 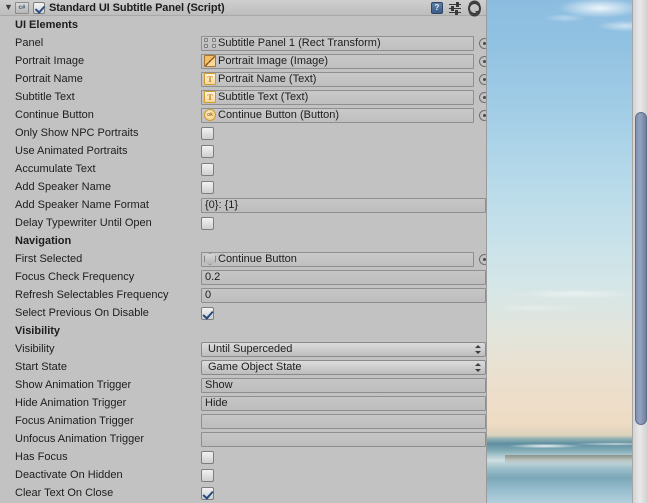 What do you see at coordinates (8, 7) in the screenshot?
I see `foldout-triangle-icon: ▼` at bounding box center [8, 7].